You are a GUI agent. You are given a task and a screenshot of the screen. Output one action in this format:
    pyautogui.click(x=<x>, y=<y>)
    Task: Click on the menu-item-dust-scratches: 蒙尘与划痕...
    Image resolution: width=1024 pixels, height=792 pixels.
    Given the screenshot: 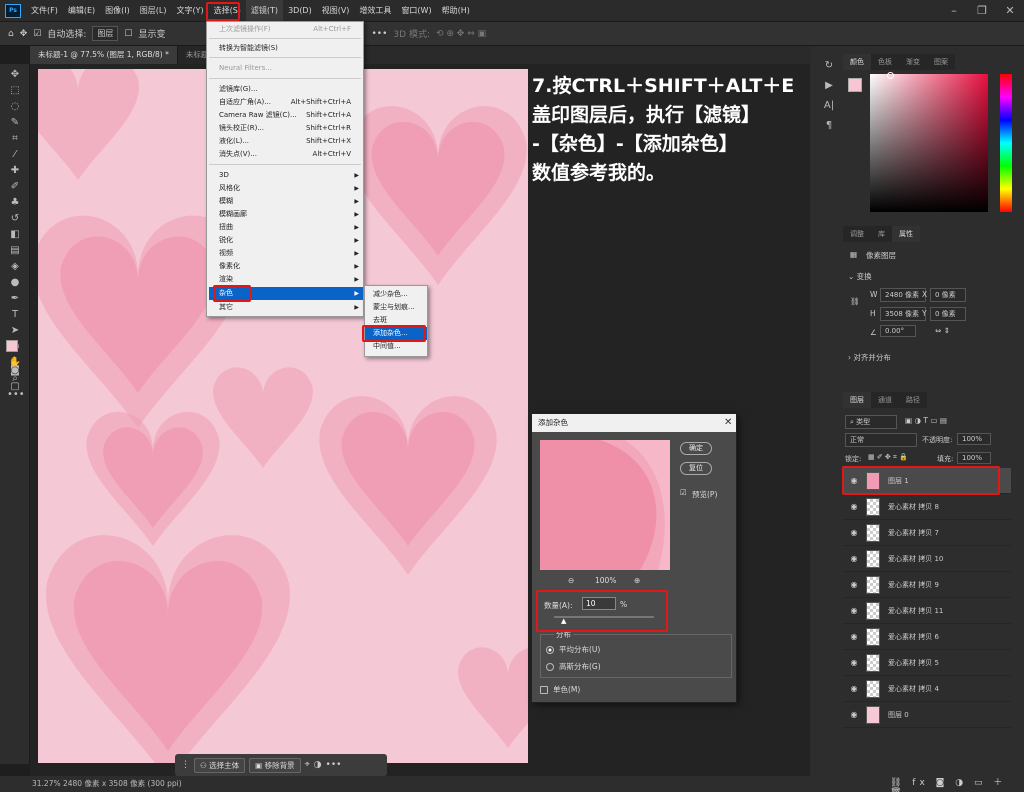 What is the action you would take?
    pyautogui.click(x=396, y=307)
    